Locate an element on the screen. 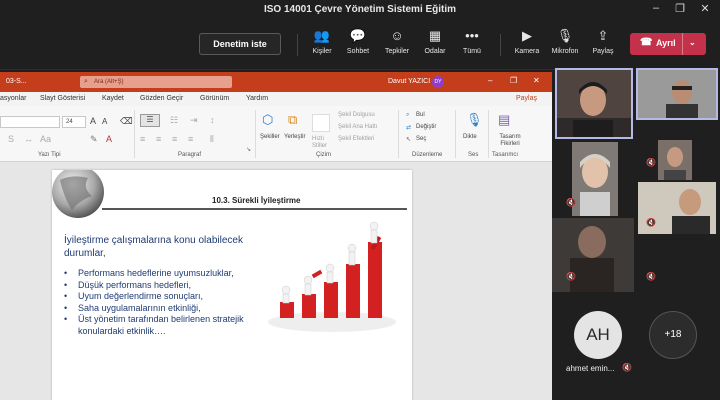 This screenshot has height=400, width=720. font-name-box is located at coordinates (30, 122).